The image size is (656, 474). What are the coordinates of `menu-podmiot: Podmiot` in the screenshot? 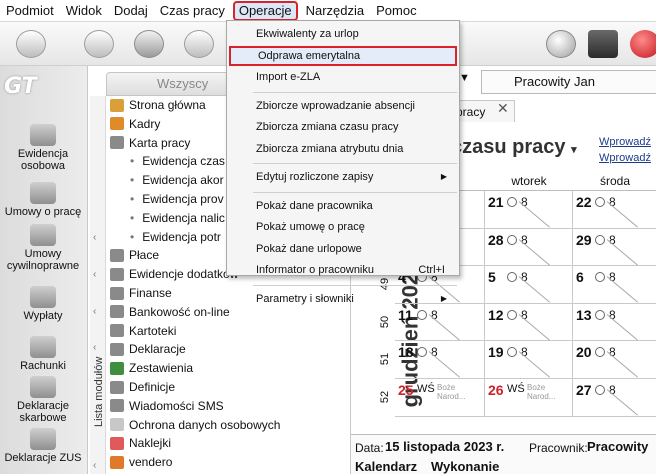 It's located at (30, 11).